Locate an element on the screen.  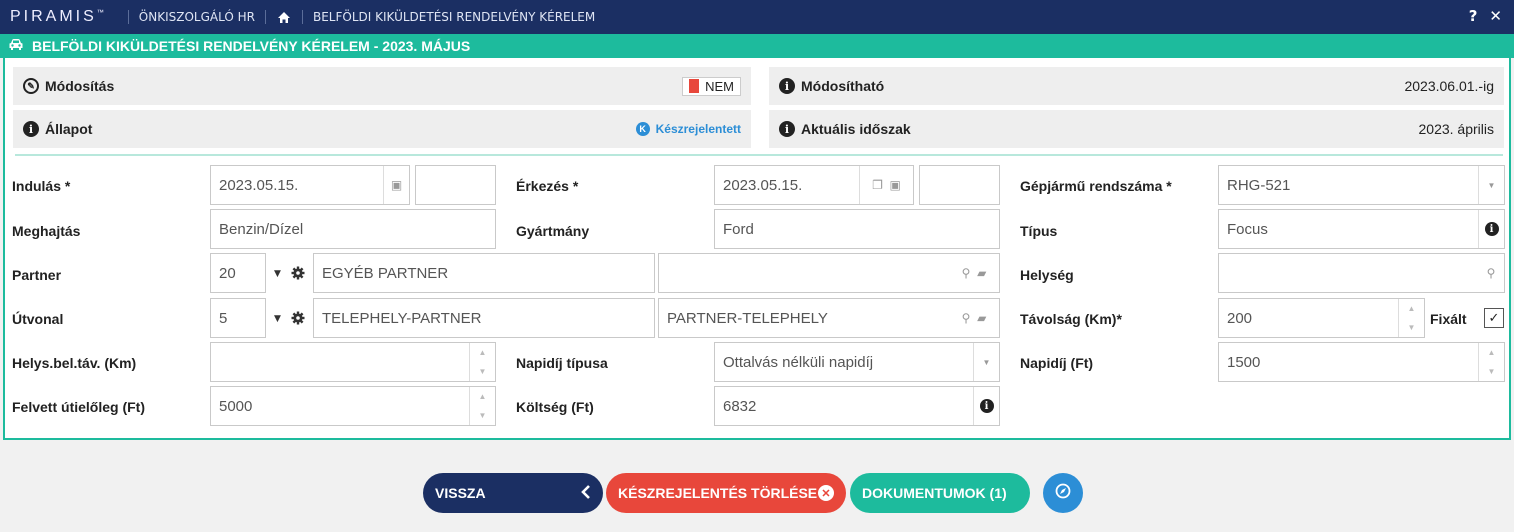
erkezes-label: Érkezés * is located at coordinates (547, 186).